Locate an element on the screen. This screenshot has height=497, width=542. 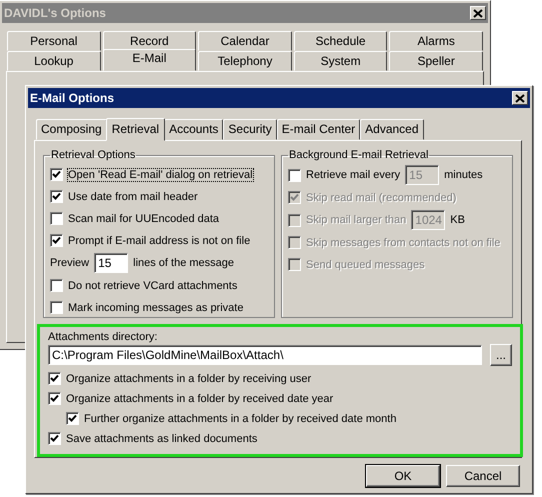
group-title: Retrieval Options is located at coordinates (93, 155).